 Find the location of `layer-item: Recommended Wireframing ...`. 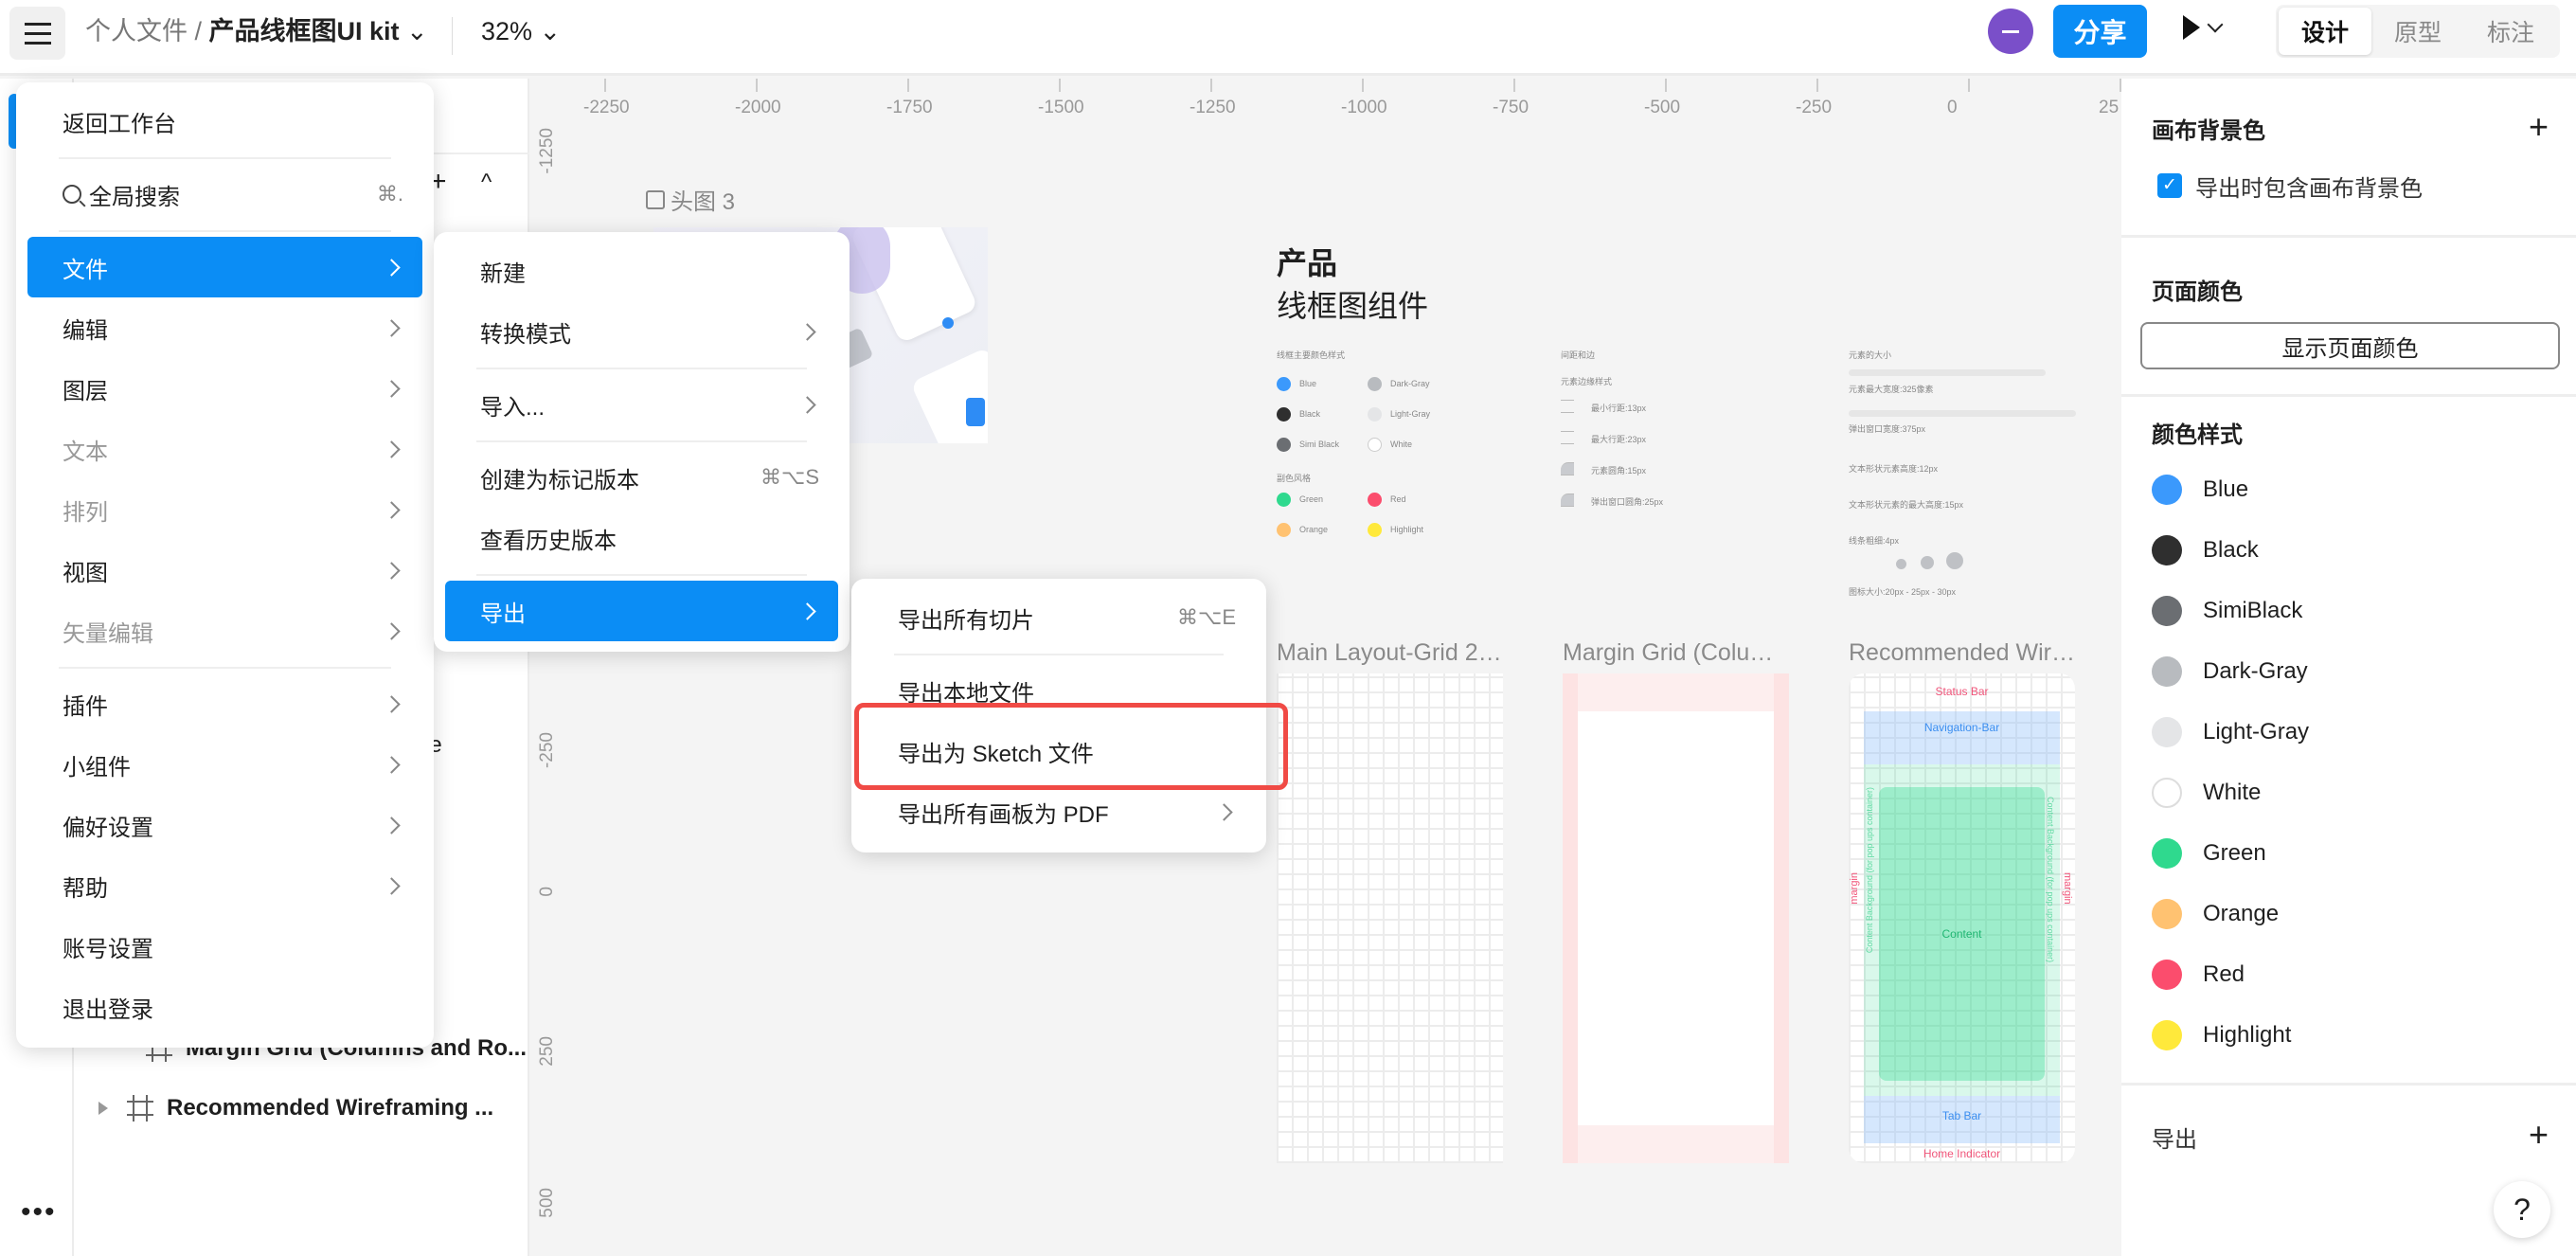

layer-item: Recommended Wireframing ... is located at coordinates (295, 1108).